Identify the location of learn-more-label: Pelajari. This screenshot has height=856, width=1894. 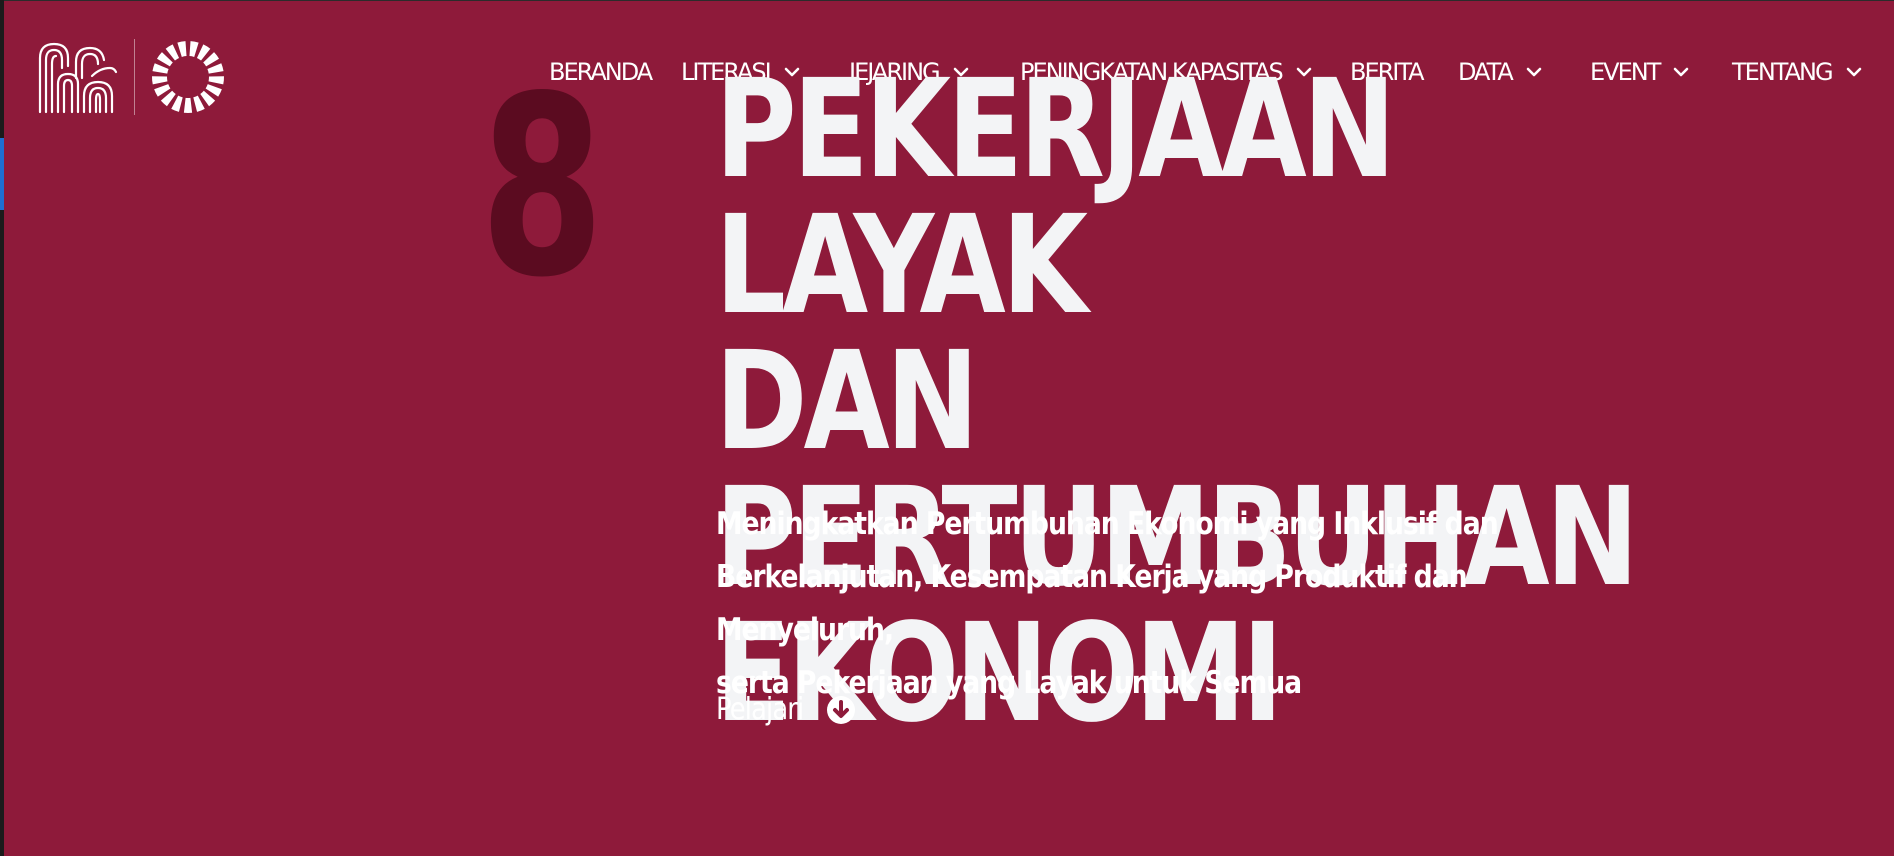
(760, 709).